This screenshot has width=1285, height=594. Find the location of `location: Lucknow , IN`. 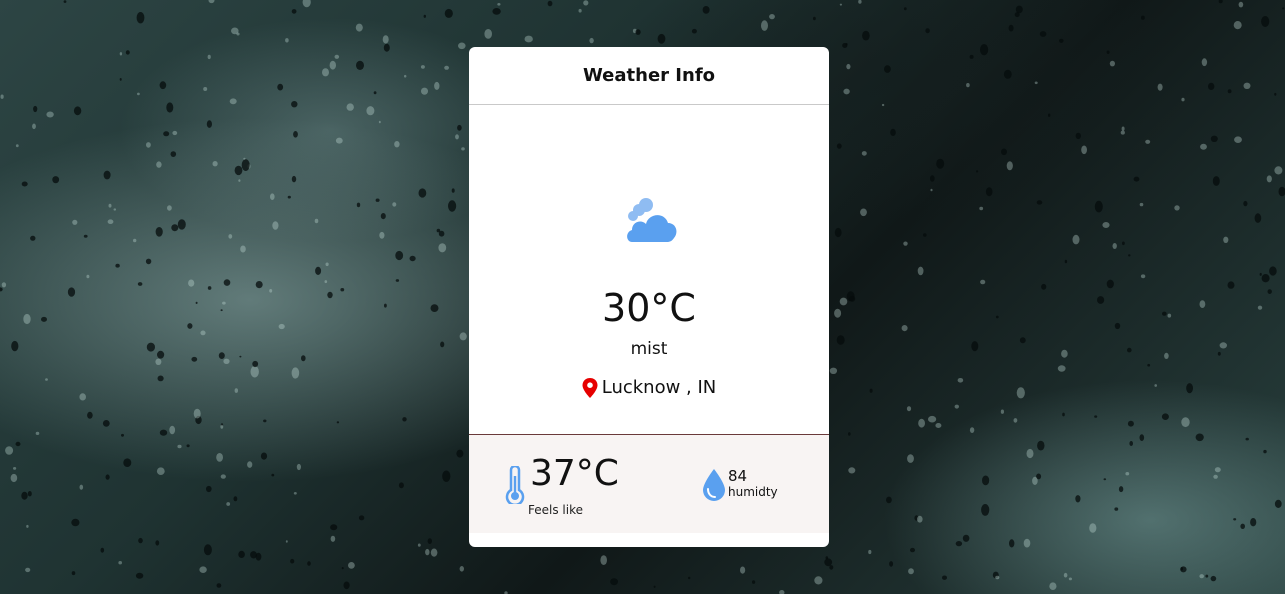

location: Lucknow , IN is located at coordinates (649, 387).